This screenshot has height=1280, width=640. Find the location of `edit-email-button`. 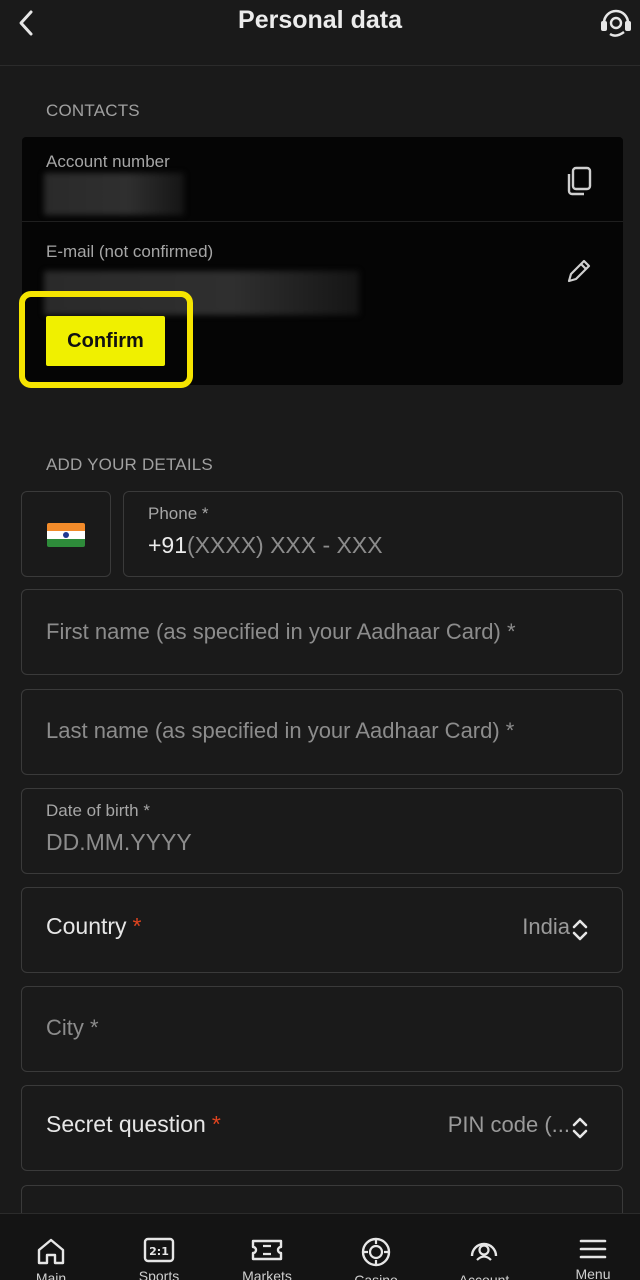

edit-email-button is located at coordinates (579, 271).